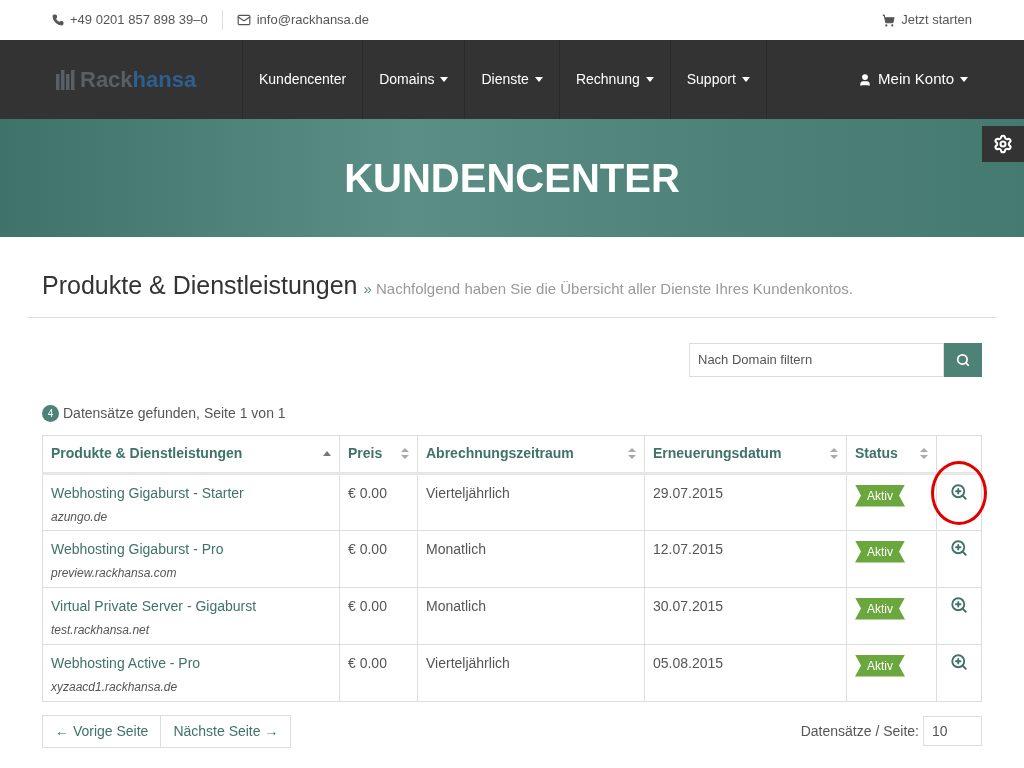 Image resolution: width=1024 pixels, height=768 pixels. I want to click on logo-bars-icon, so click(66, 79).